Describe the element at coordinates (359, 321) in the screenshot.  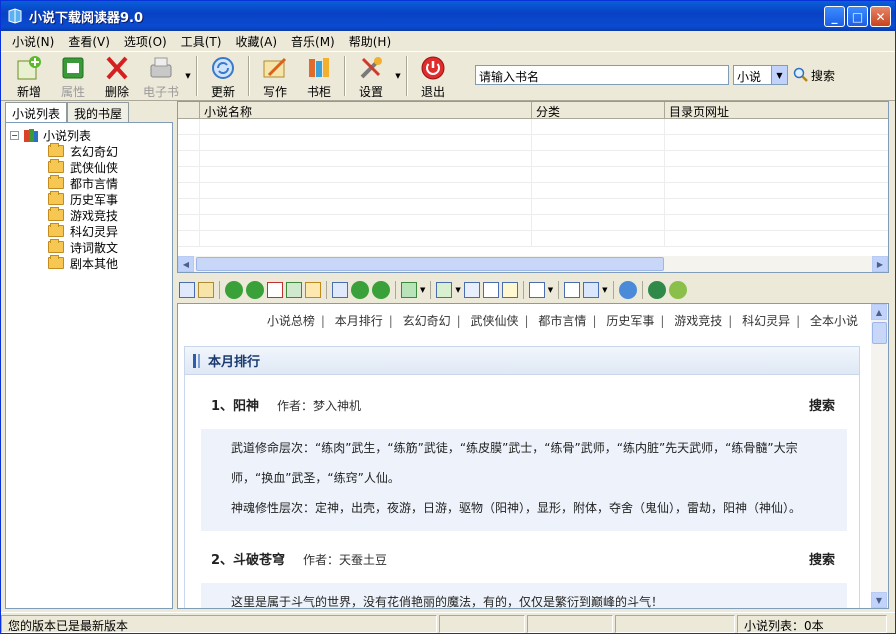
I see `nav-link: 本月排行` at that location.